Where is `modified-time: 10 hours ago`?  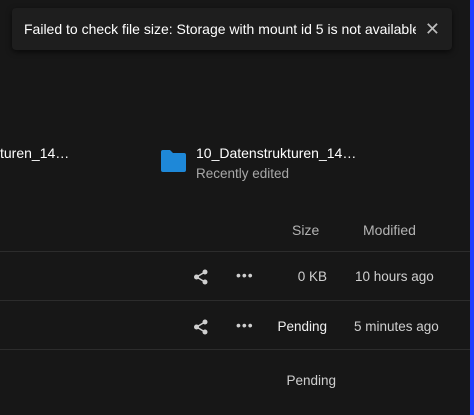
modified-time: 10 hours ago is located at coordinates (394, 276).